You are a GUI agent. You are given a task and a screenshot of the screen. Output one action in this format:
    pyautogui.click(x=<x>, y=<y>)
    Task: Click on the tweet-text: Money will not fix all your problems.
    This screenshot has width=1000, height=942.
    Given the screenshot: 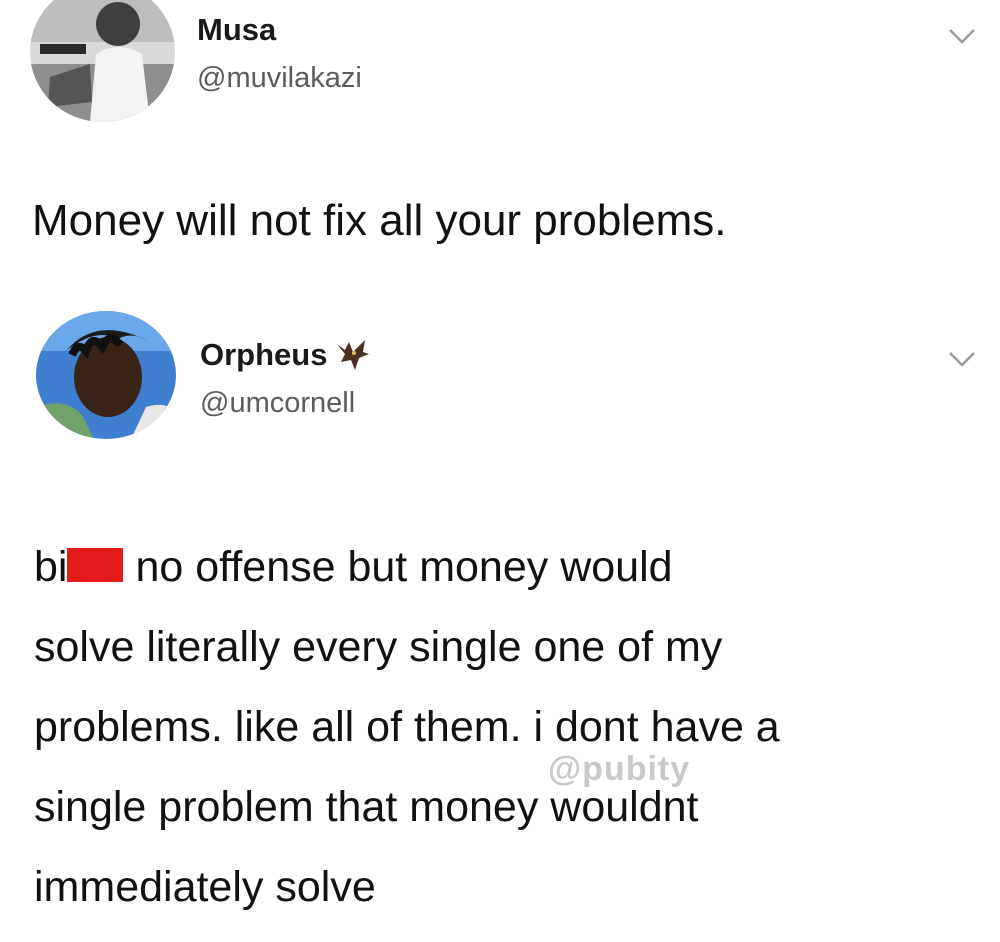 What is the action you would take?
    pyautogui.click(x=379, y=220)
    